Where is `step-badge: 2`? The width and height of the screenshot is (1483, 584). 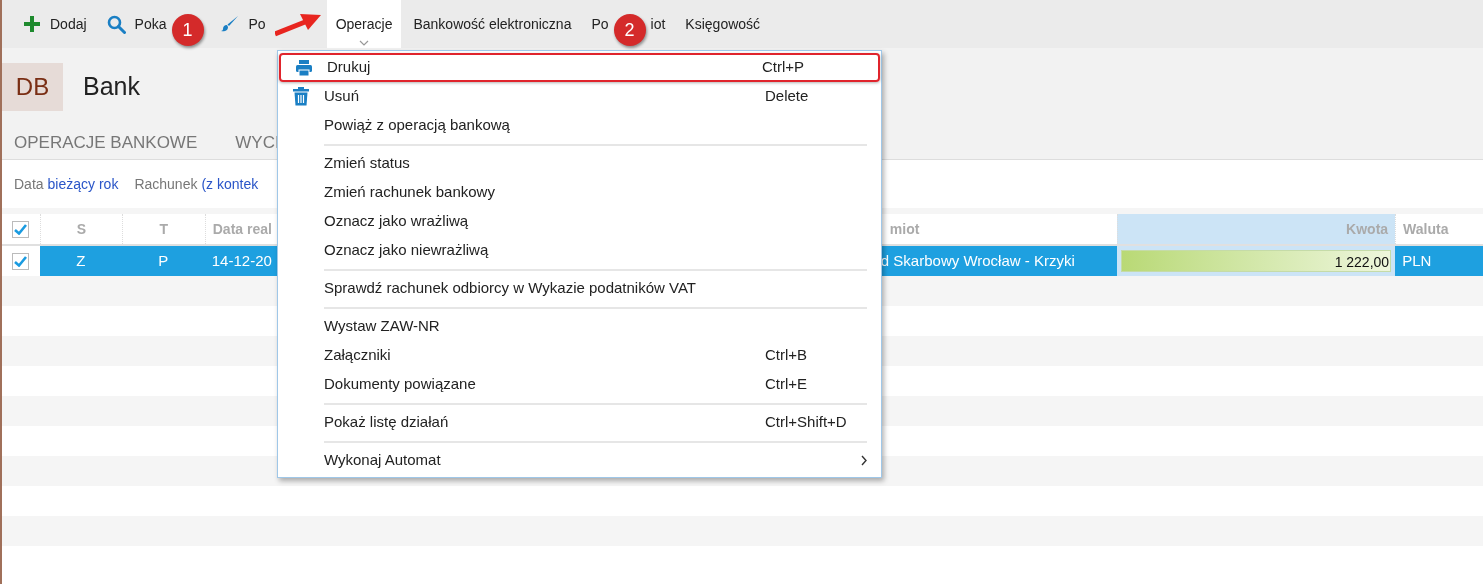
step-badge: 2 is located at coordinates (629, 30).